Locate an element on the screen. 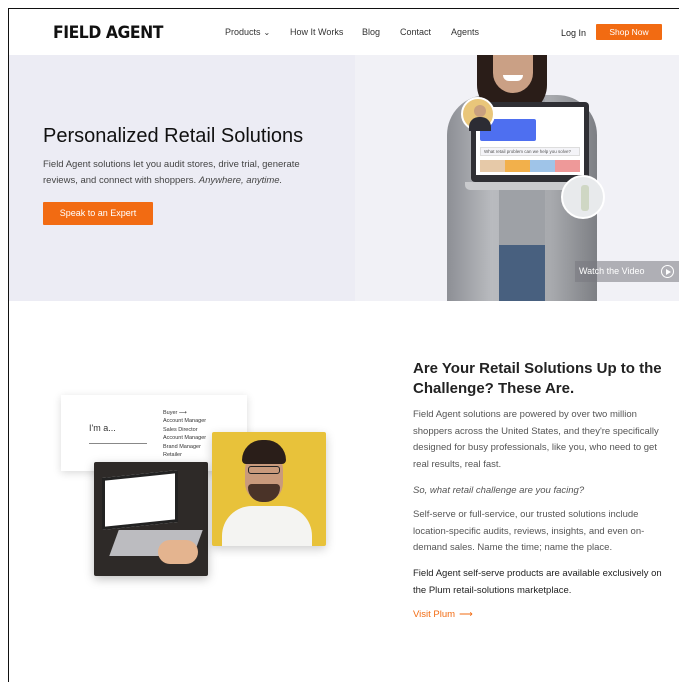 The height and width of the screenshot is (682, 679). visit-plum-label: Visit Plum is located at coordinates (434, 614).